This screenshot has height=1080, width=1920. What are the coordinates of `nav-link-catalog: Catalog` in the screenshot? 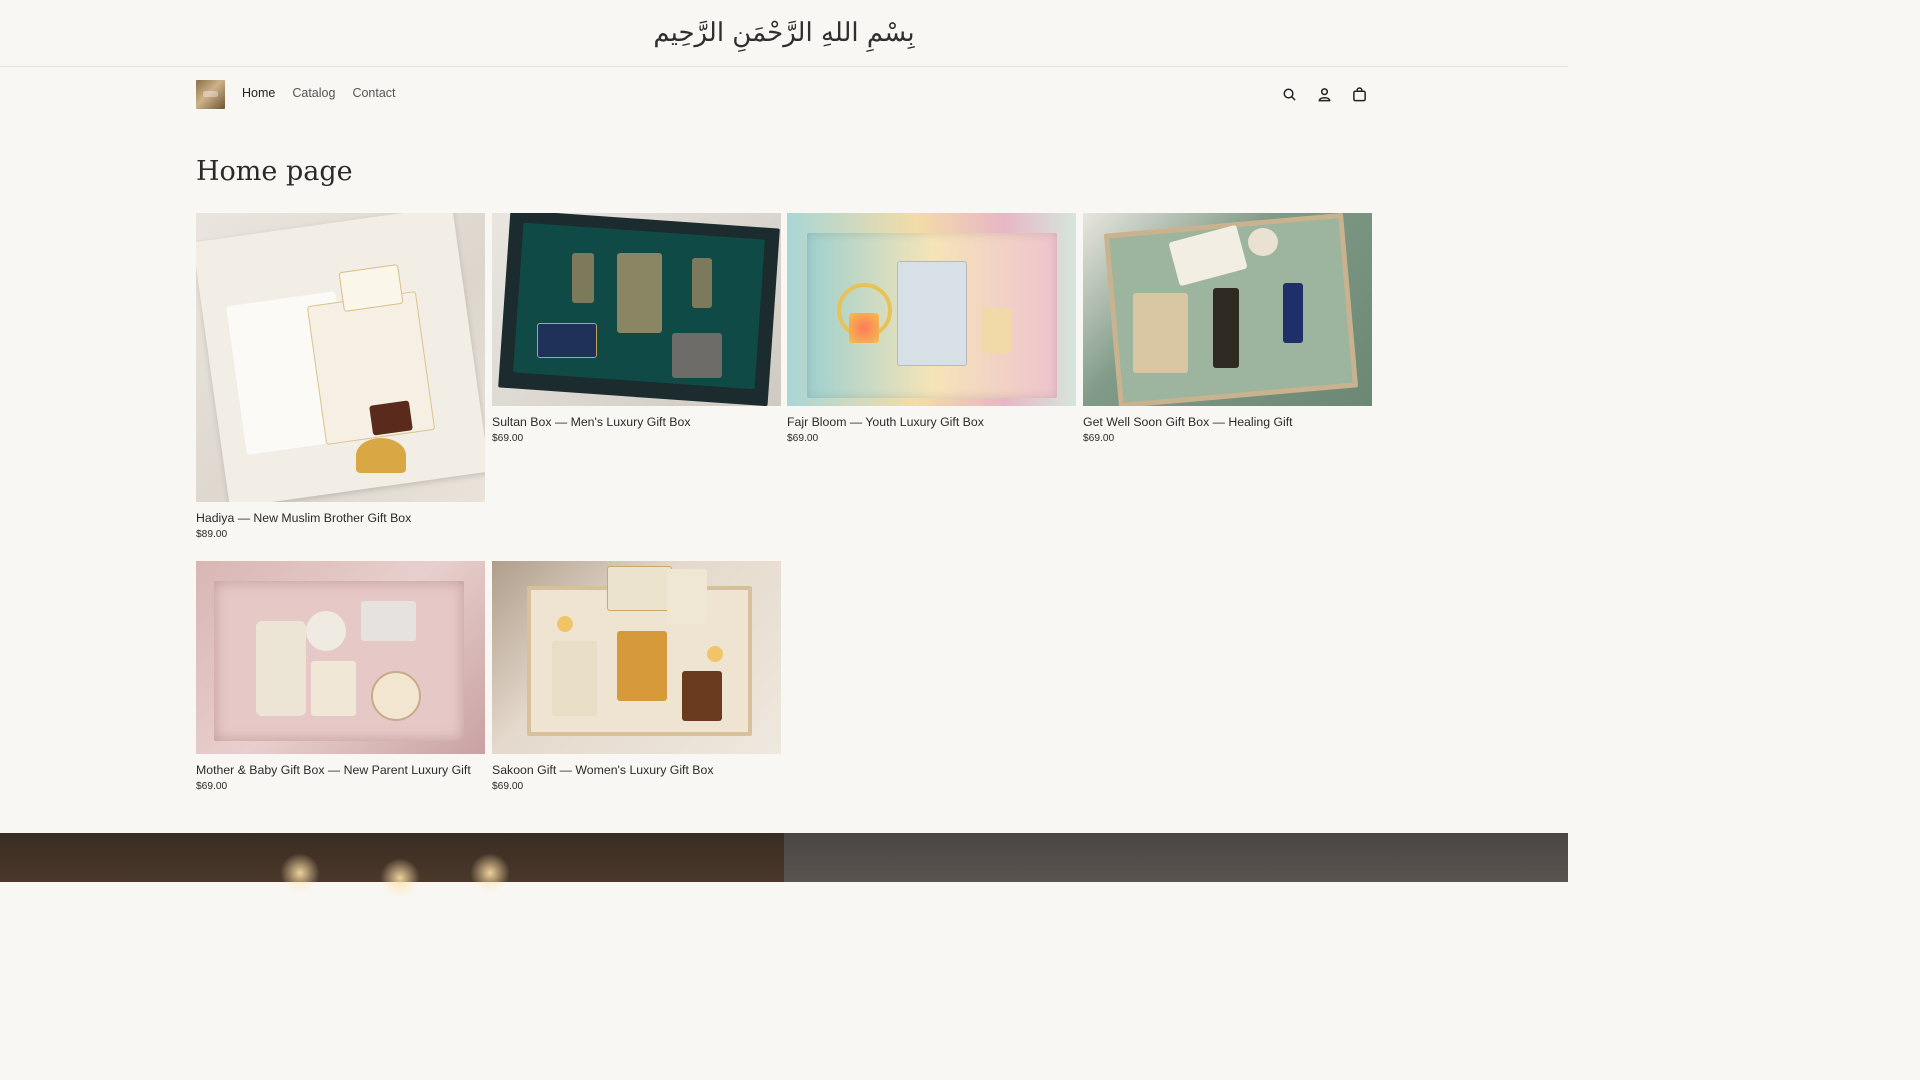 It's located at (313, 93).